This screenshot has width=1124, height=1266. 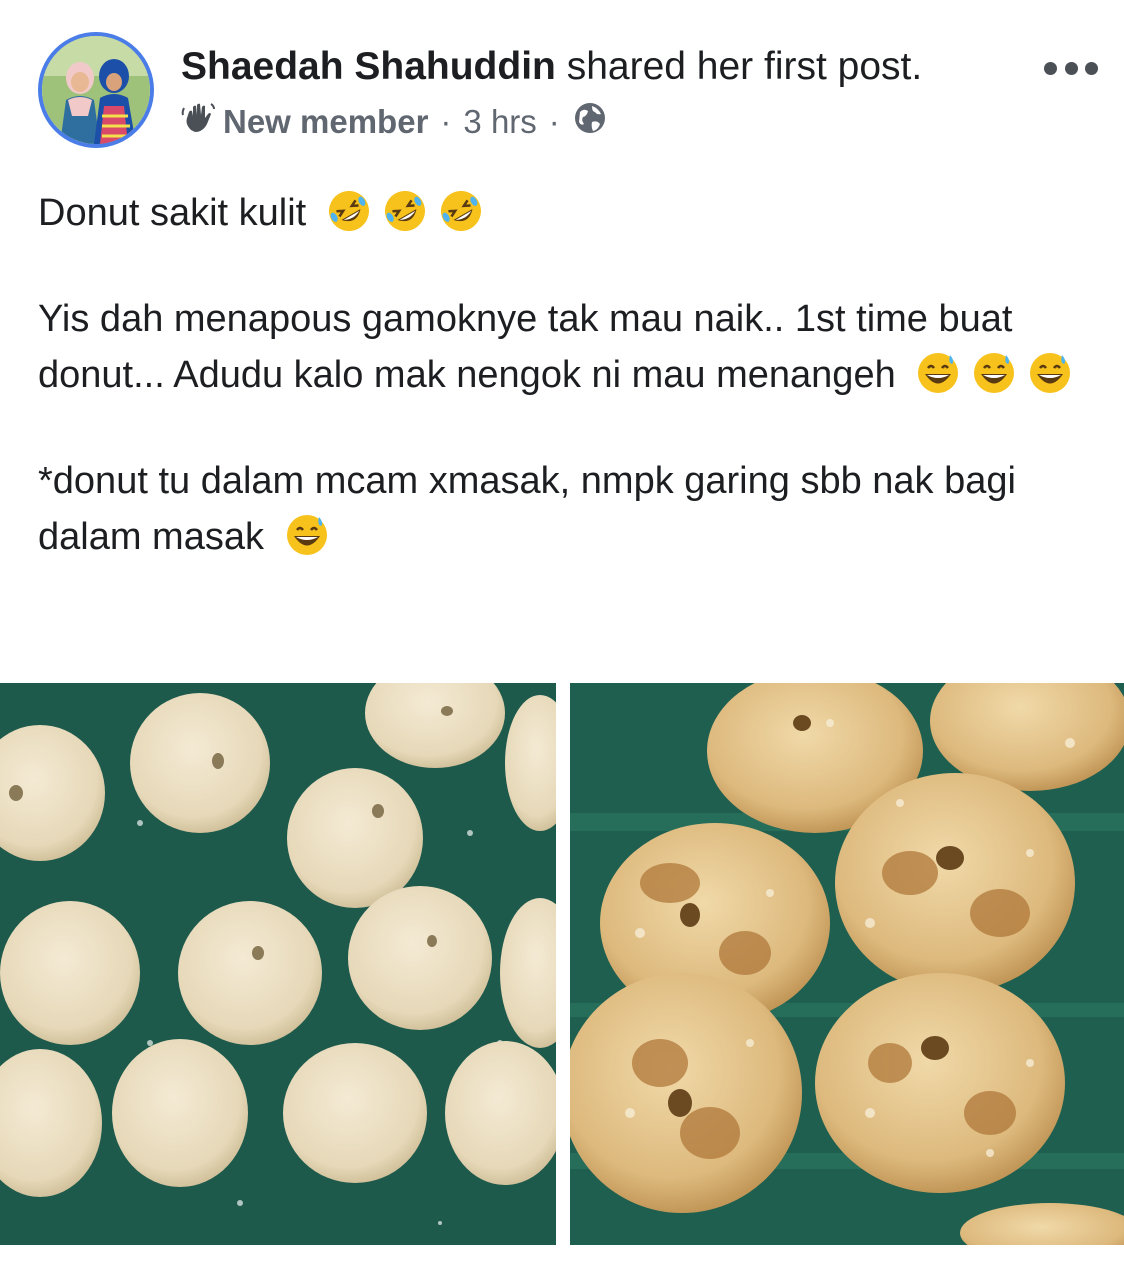 I want to click on post-meta: New member · 3 hrs ·, so click(x=394, y=122).